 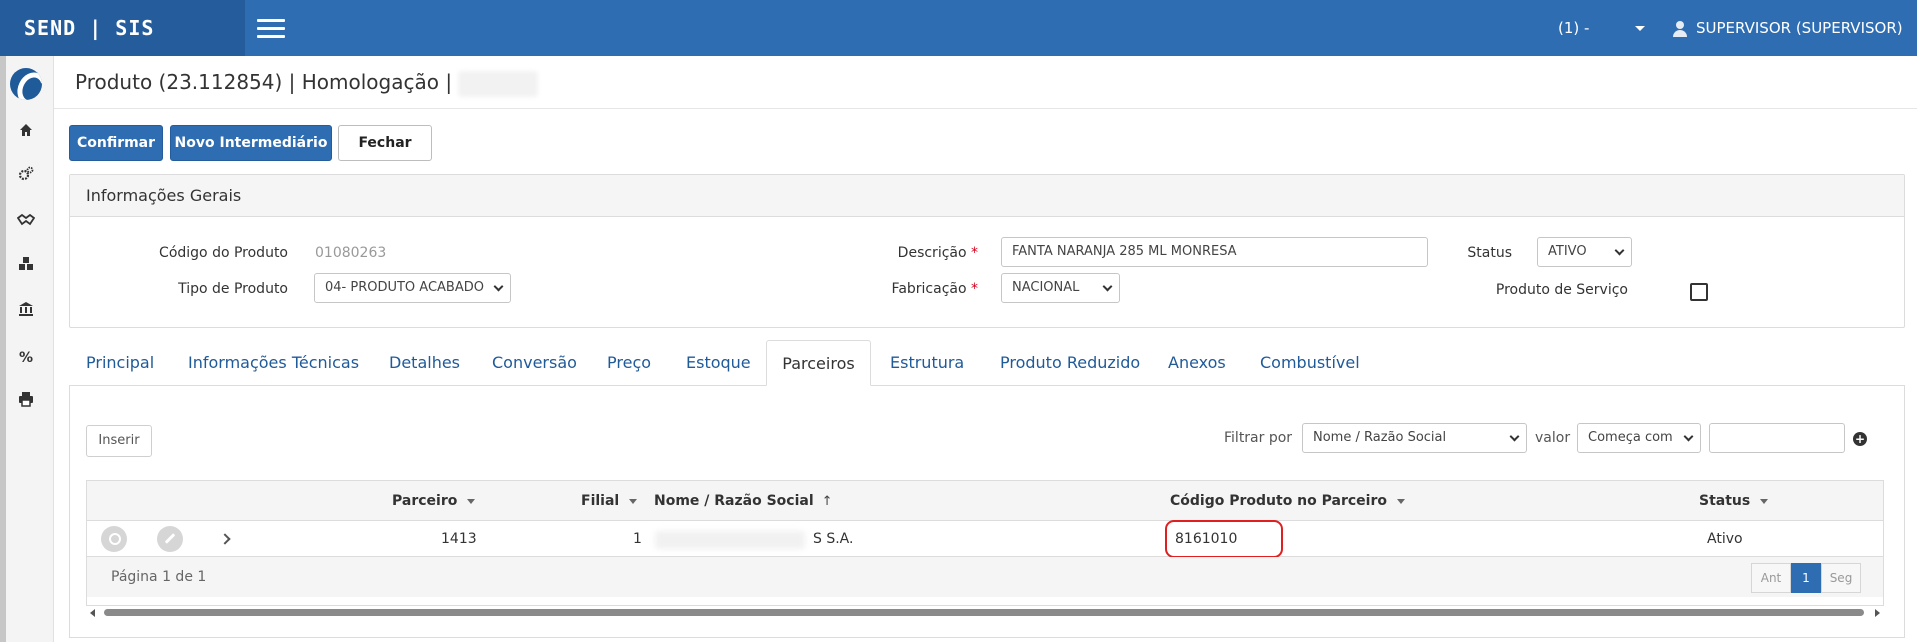 I want to click on product-type-select: 04- PRODUTO ACABADO, so click(x=412, y=288).